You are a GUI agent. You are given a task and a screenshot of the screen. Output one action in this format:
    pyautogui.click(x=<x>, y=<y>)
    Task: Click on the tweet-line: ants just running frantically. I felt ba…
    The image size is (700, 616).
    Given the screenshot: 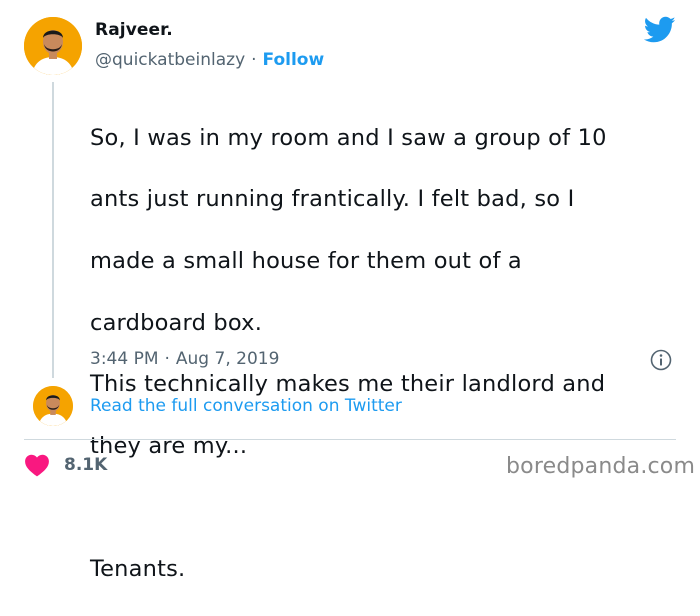 What is the action you would take?
    pyautogui.click(x=332, y=199)
    